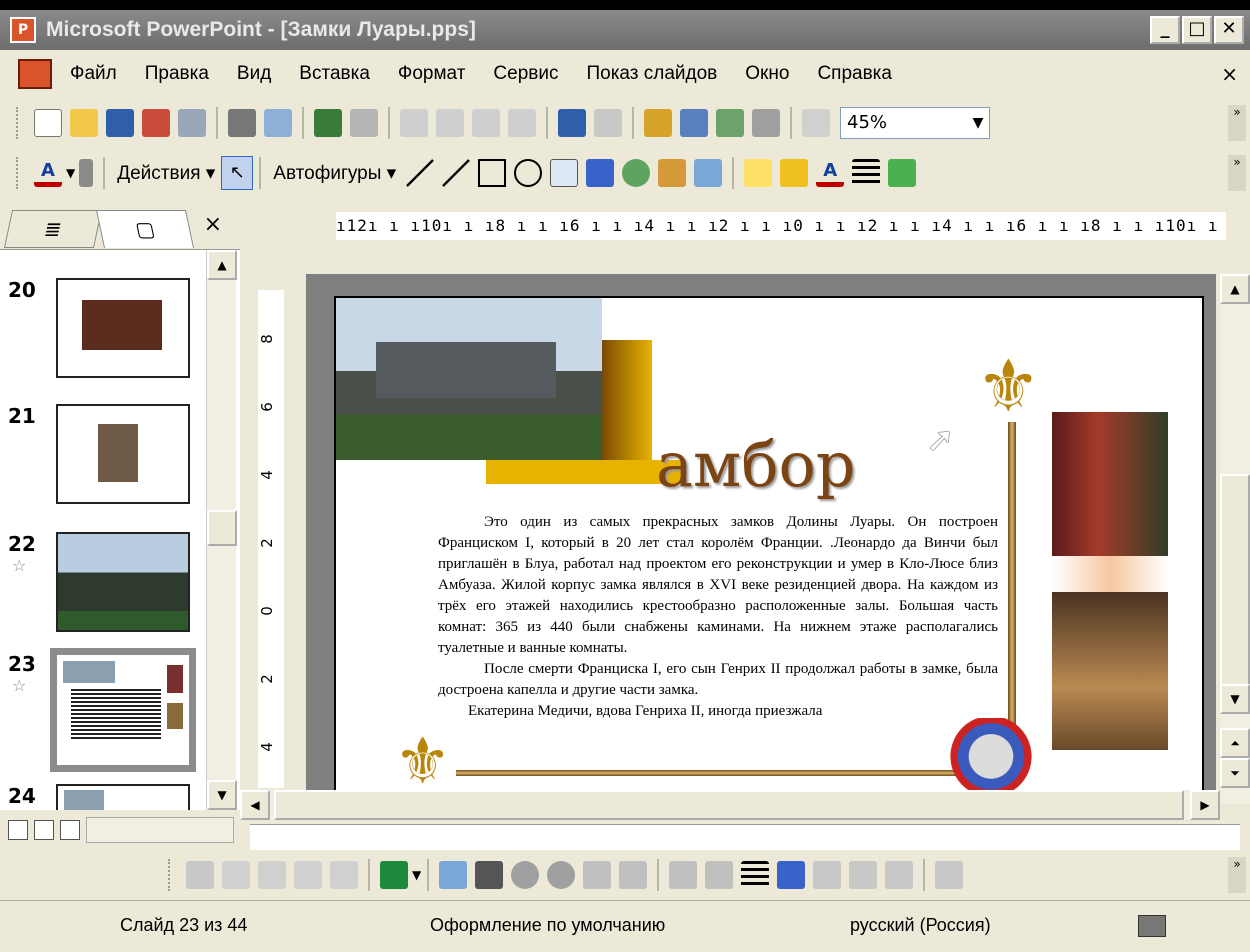 This screenshot has height=952, width=1250. I want to click on menu-tools: Сервис, so click(525, 74).